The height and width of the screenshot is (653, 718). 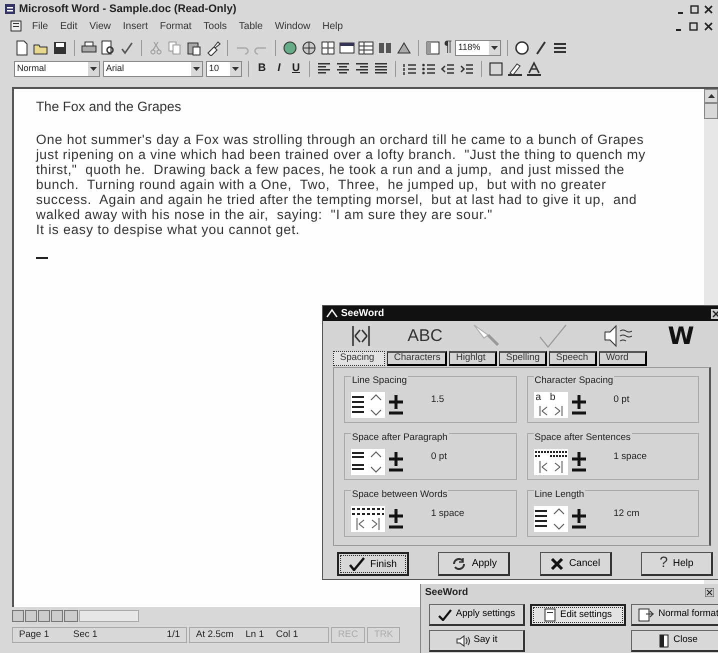 I want to click on group-label: Space after Paragraph, so click(x=400, y=437).